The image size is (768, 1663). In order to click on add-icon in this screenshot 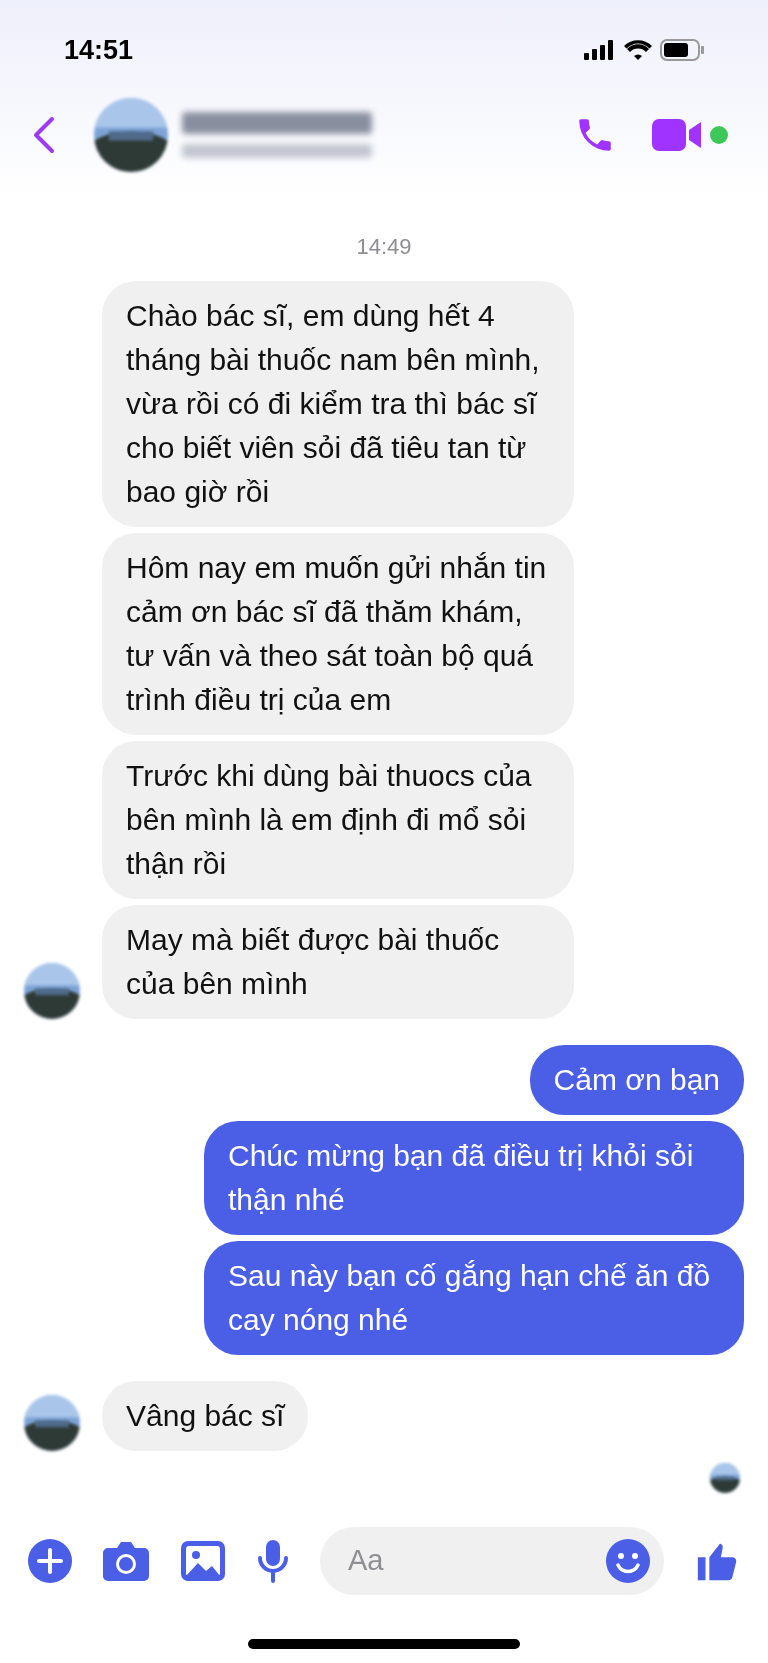, I will do `click(50, 1561)`.